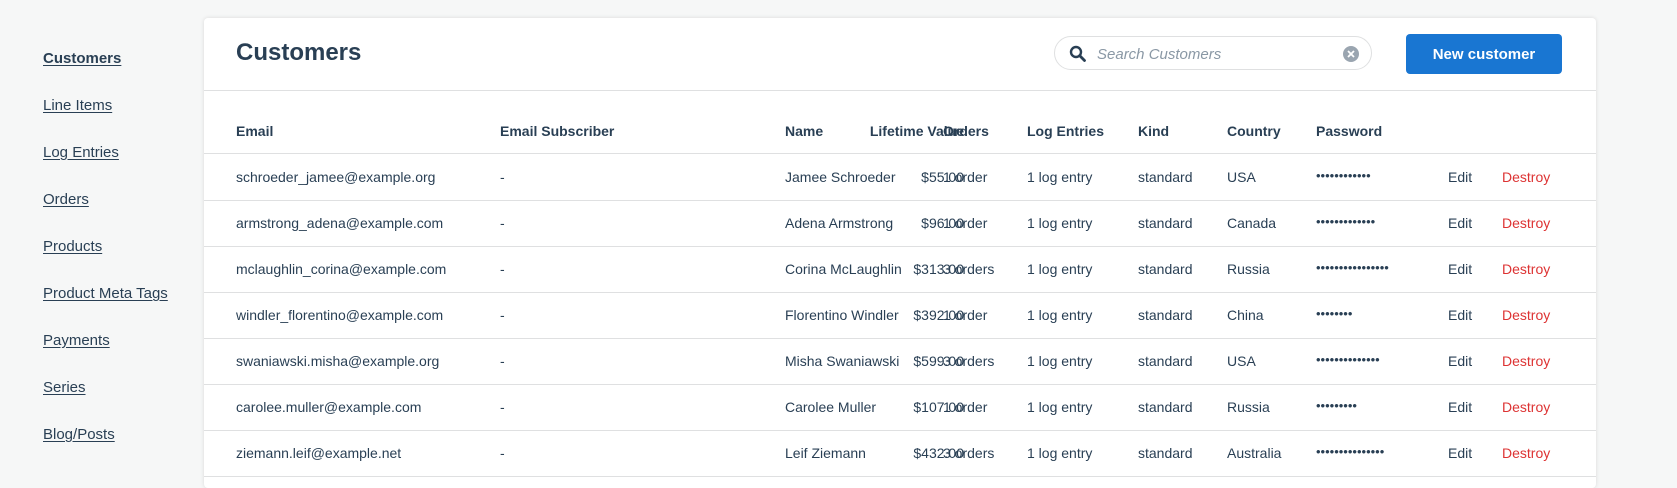  I want to click on cell-password: •••••••••••••, so click(1346, 221).